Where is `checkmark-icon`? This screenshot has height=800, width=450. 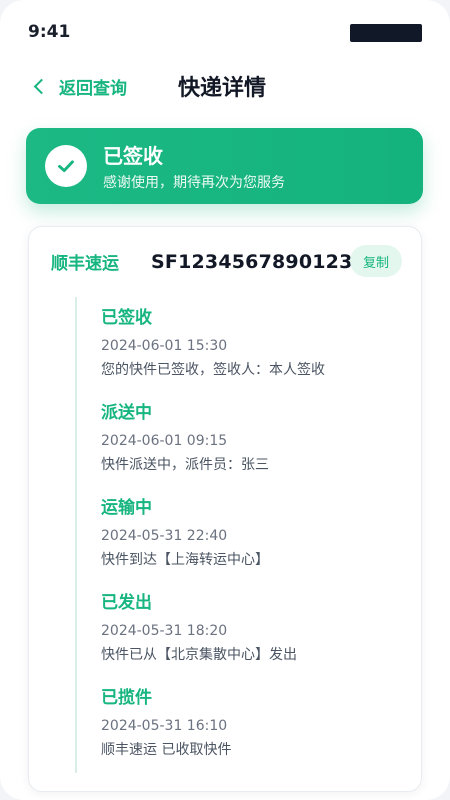
checkmark-icon is located at coordinates (66, 166).